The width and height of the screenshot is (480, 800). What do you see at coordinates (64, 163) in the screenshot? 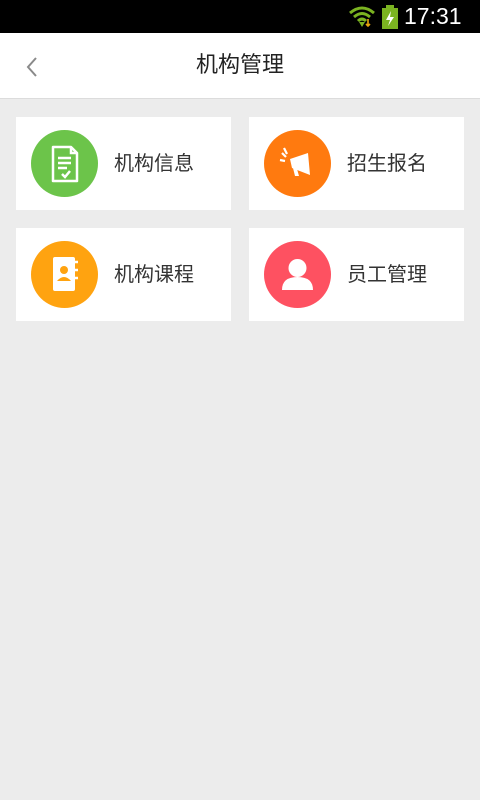
I see `document-check-icon` at bounding box center [64, 163].